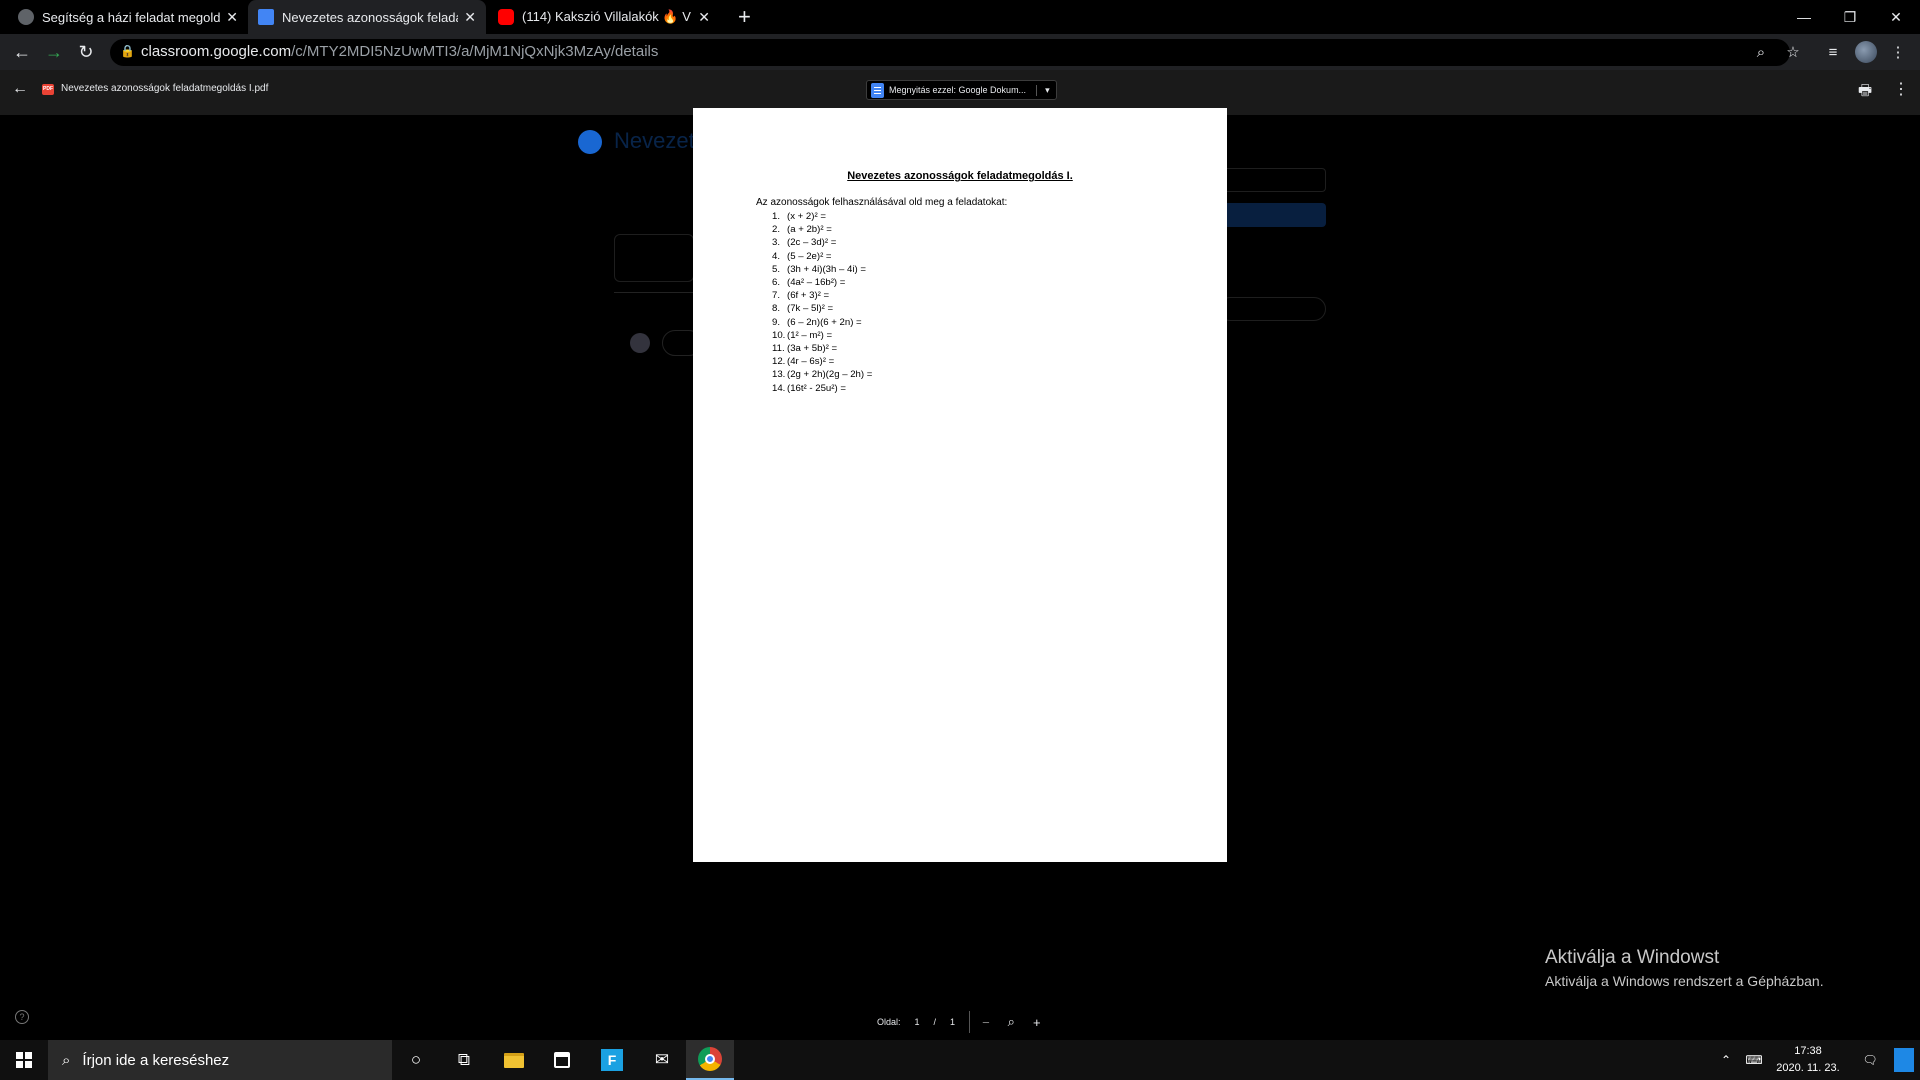  What do you see at coordinates (1808, 1060) in the screenshot?
I see `taskbar-clock: 17:38 2020. 11. 23.` at bounding box center [1808, 1060].